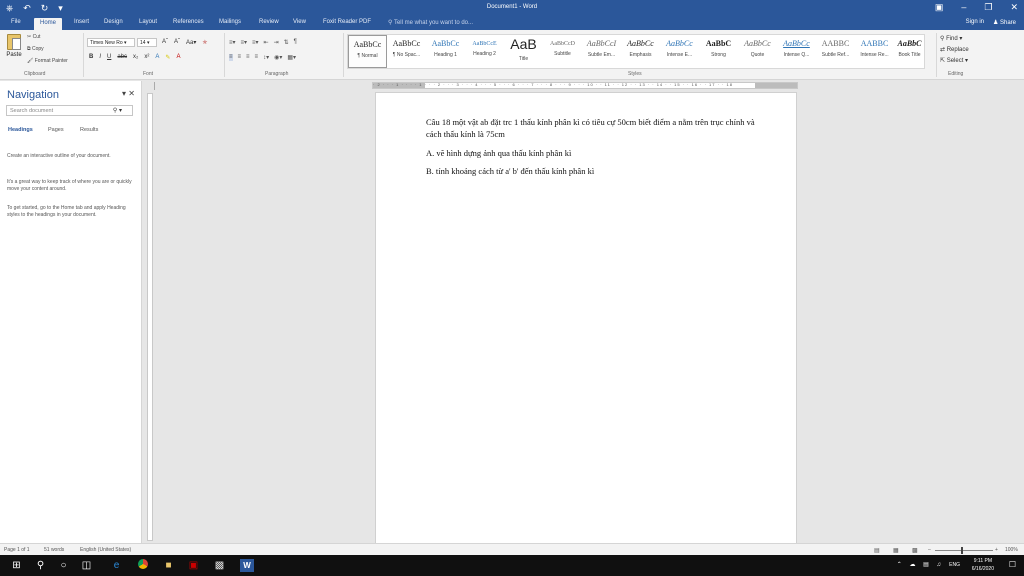 The image size is (1024, 576). I want to click on style-subtitle: AaBbCcD Subtitle, so click(562, 51).